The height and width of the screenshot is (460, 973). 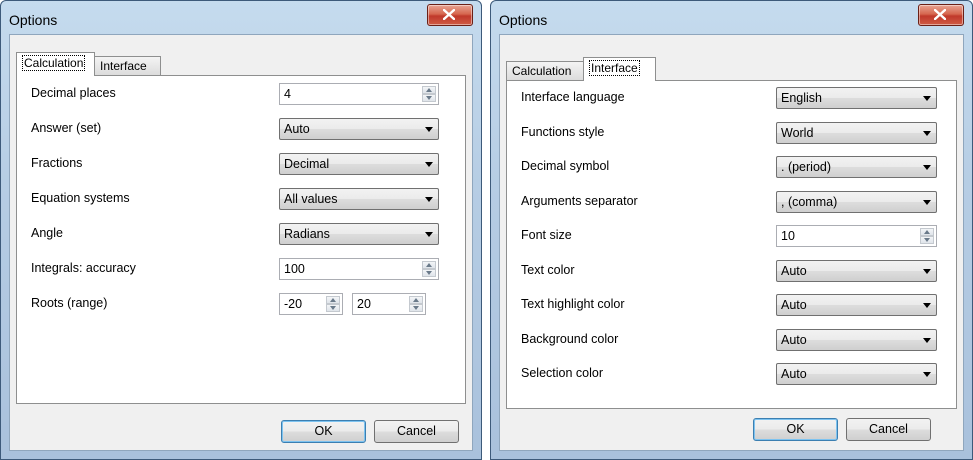 What do you see at coordinates (856, 98) in the screenshot?
I see `interface-language-dropdown: English` at bounding box center [856, 98].